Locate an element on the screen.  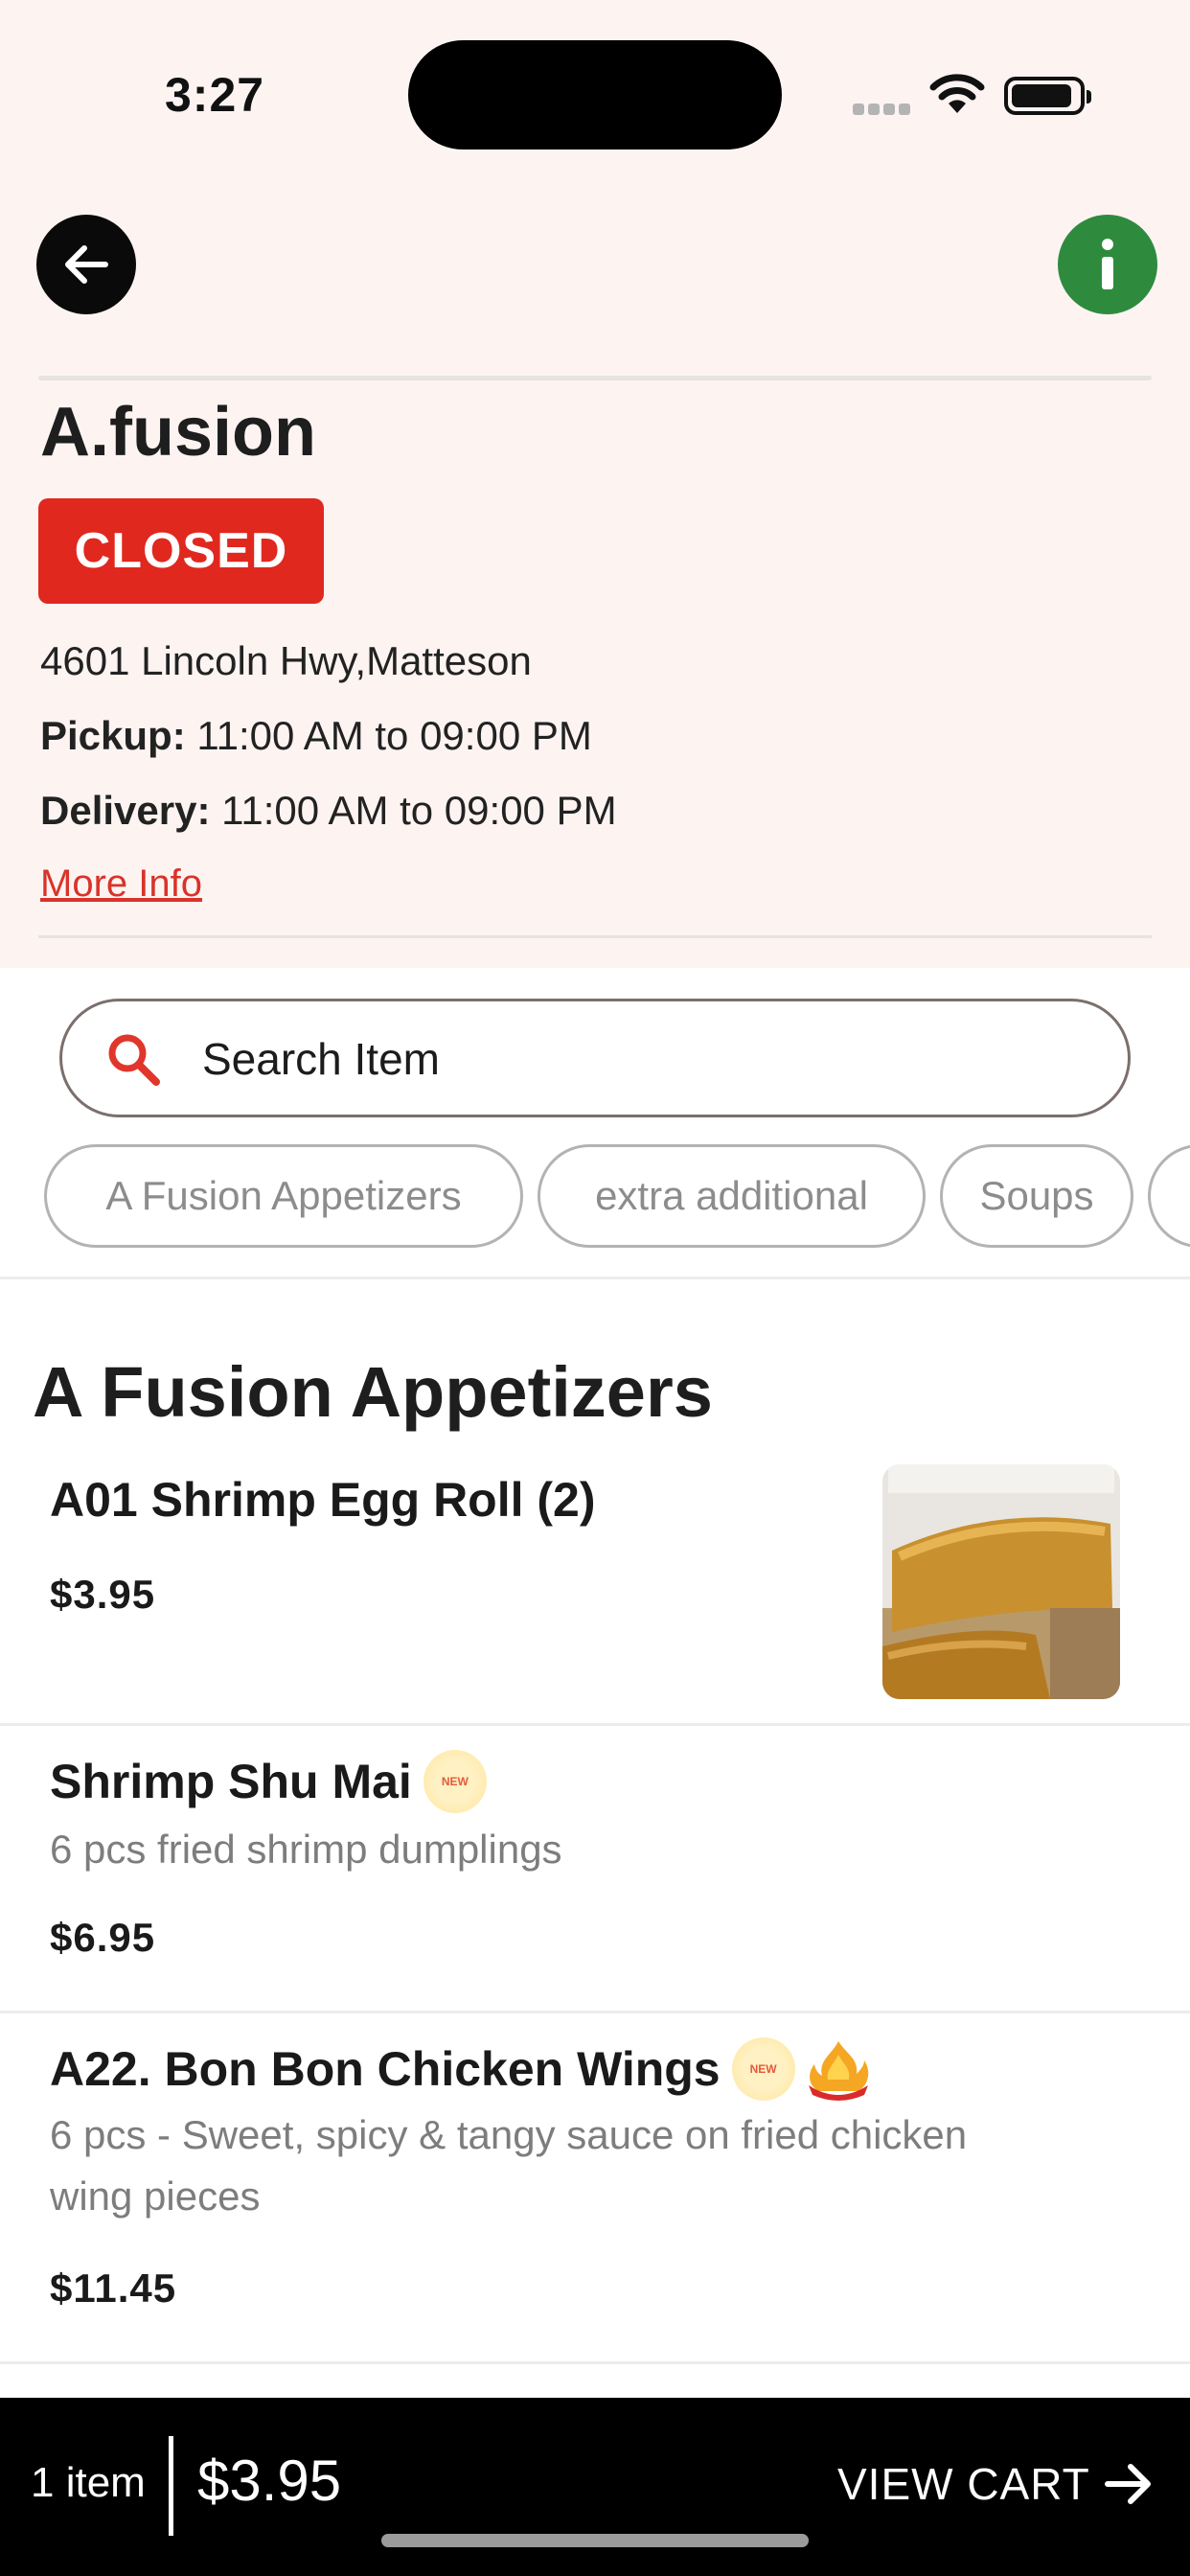
section-title: A Fusion Appetizers is located at coordinates (373, 1392).